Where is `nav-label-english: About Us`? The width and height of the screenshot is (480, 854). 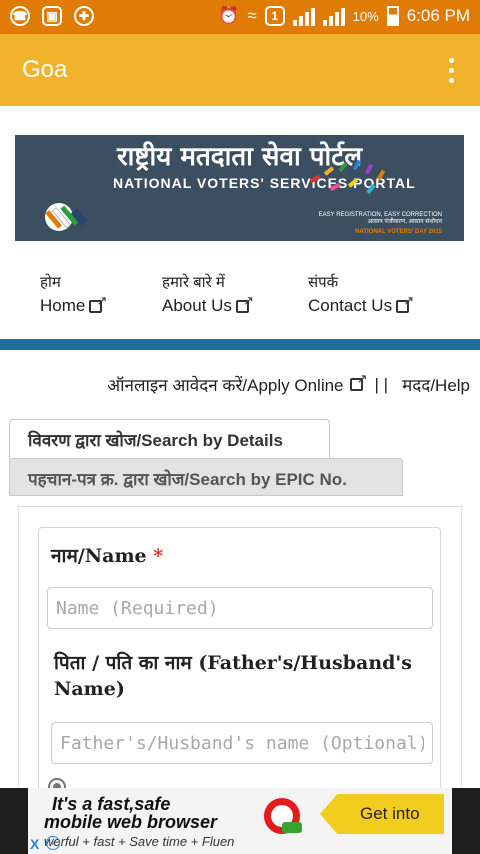 nav-label-english: About Us is located at coordinates (197, 305).